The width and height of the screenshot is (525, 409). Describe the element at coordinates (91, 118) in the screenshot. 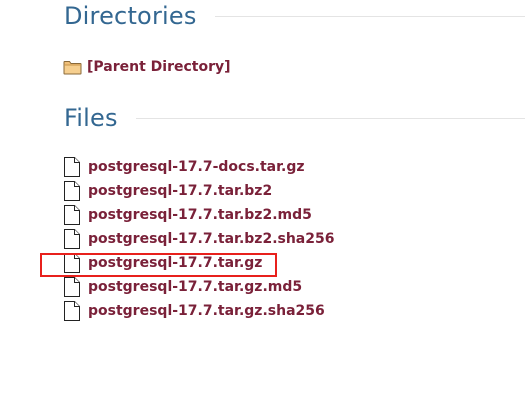

I see `files-title: Files` at that location.